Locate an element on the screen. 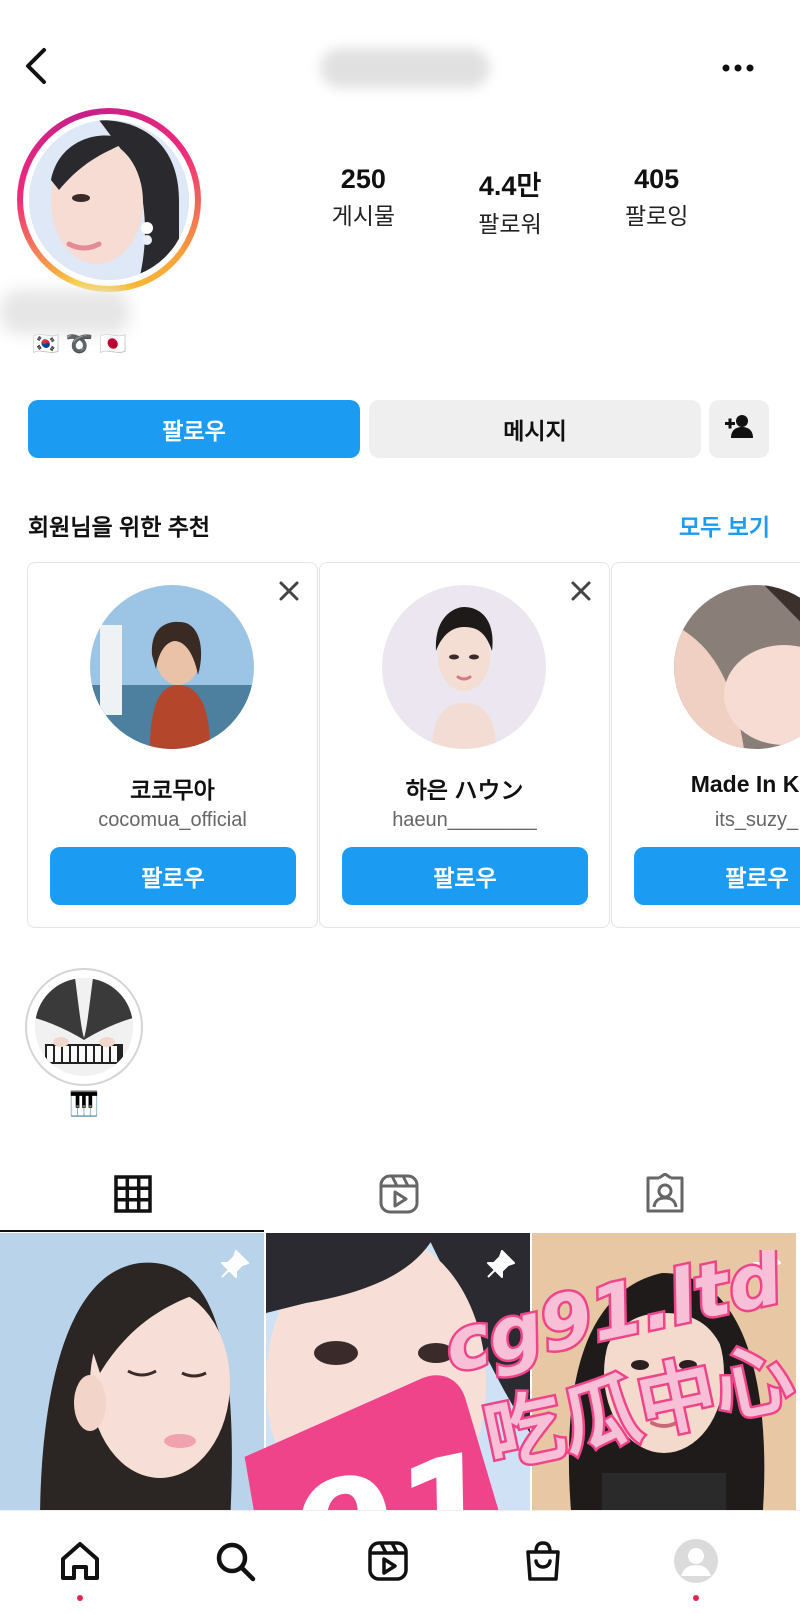 This screenshot has height=1614, width=800. nav-reels is located at coordinates (388, 1563).